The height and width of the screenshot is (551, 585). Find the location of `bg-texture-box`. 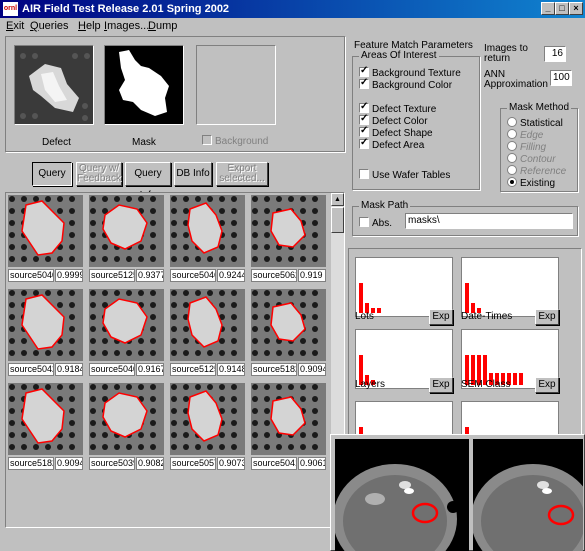

bg-texture-box is located at coordinates (364, 71).